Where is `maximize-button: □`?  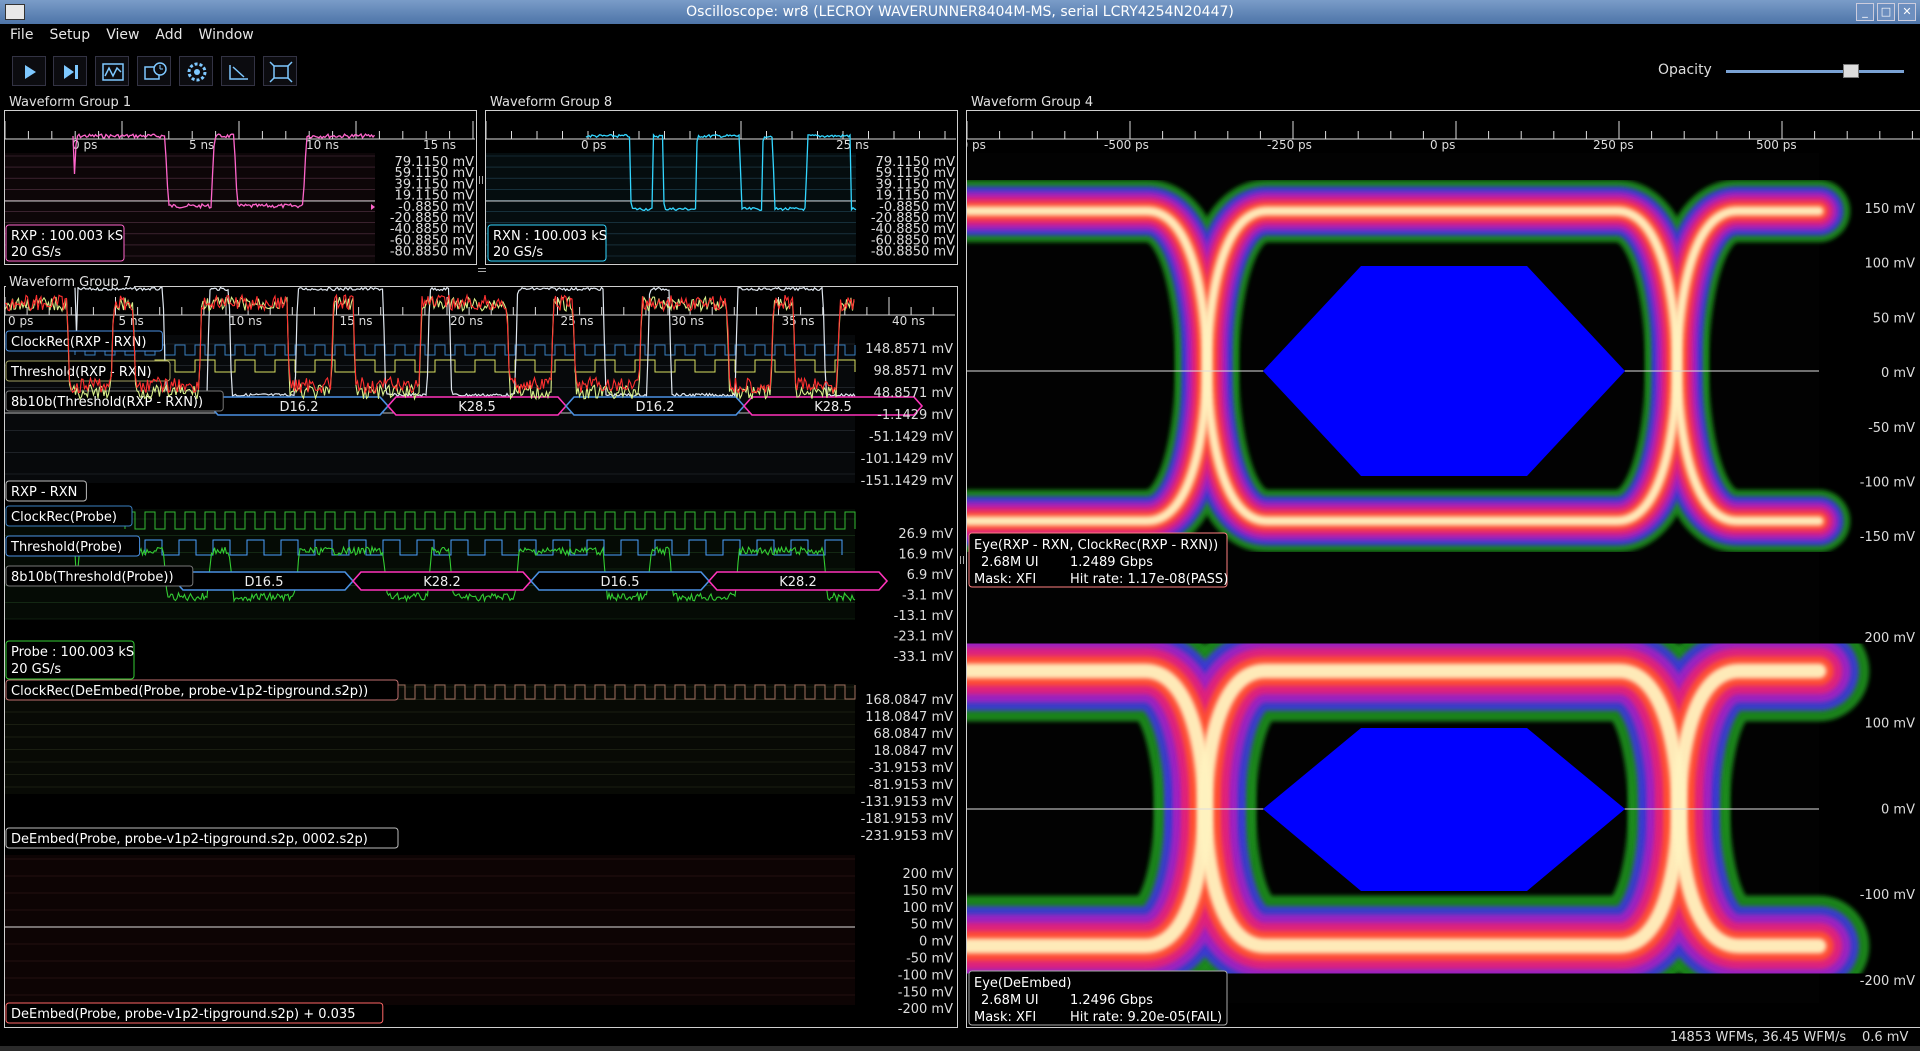 maximize-button: □ is located at coordinates (1886, 12).